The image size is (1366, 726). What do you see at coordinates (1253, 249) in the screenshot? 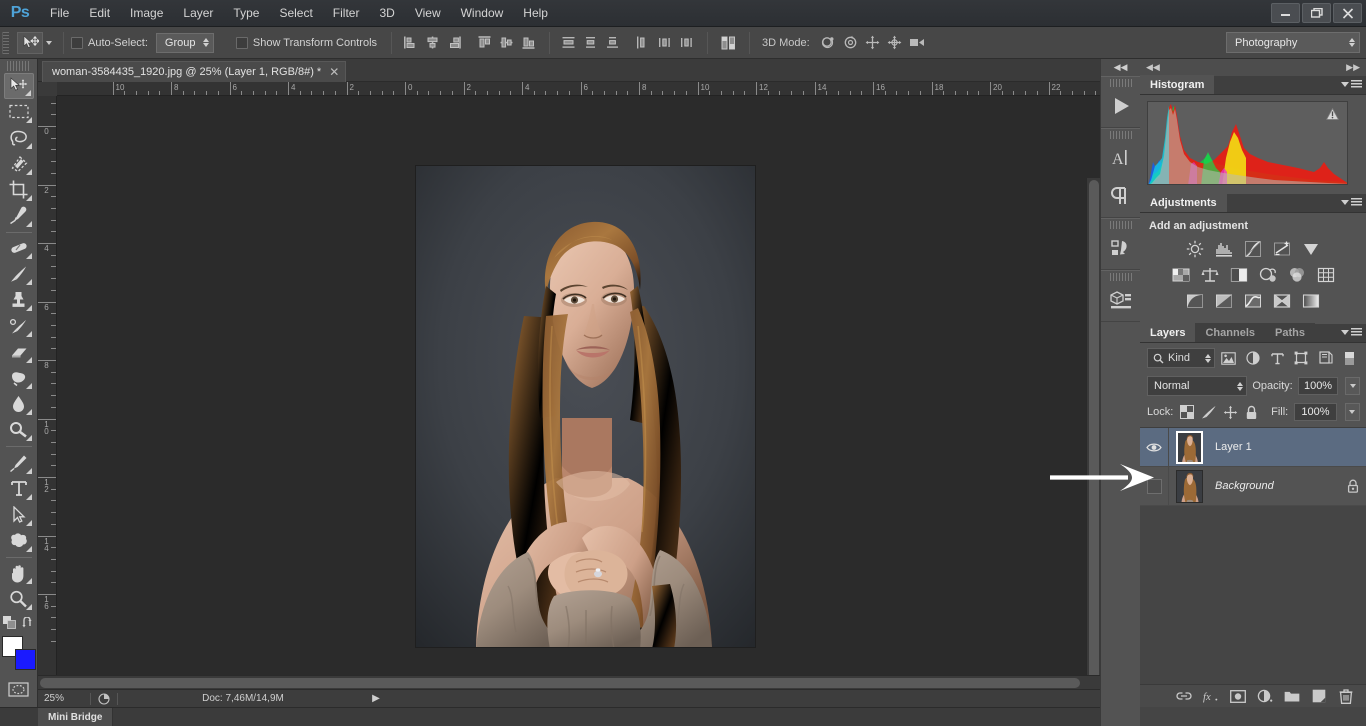
I see `curves-adjustment-icon` at bounding box center [1253, 249].